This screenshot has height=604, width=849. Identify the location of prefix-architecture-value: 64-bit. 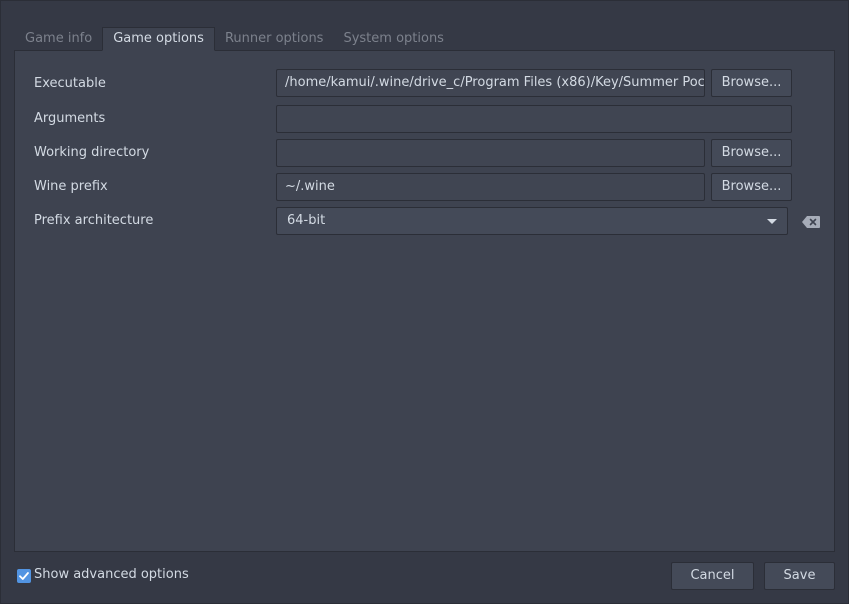
(306, 220).